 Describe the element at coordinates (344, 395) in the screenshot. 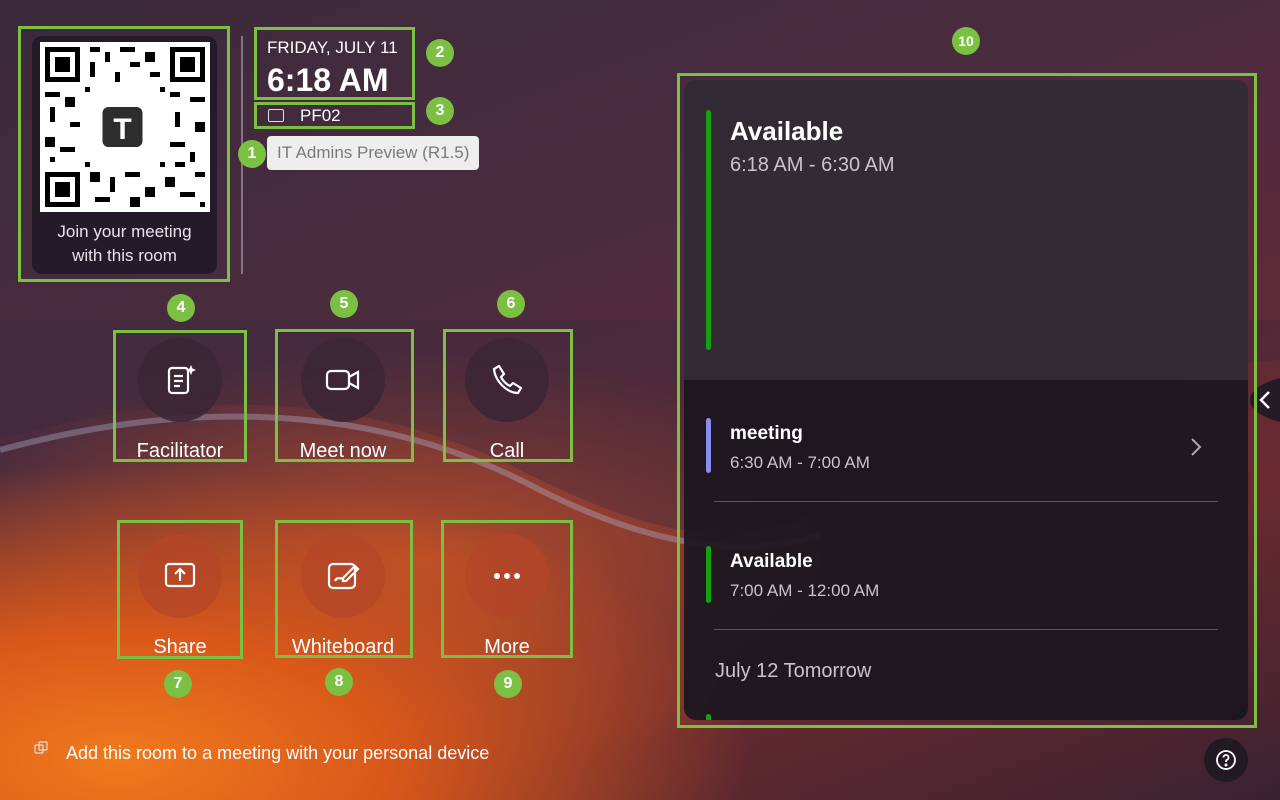

I see `annotation-box-meet-now` at that location.